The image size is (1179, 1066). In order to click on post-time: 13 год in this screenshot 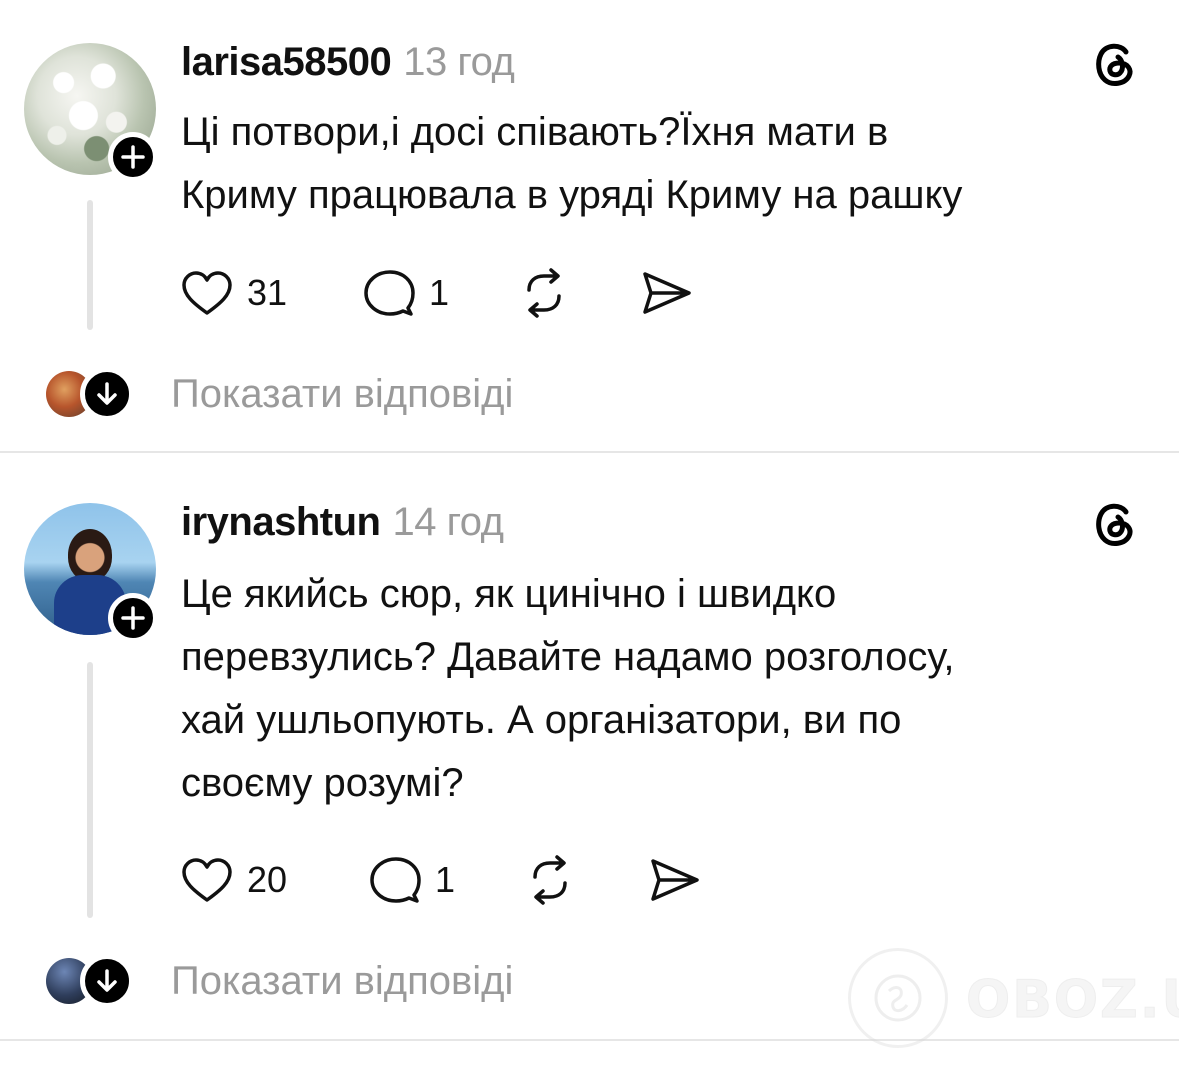, I will do `click(459, 62)`.